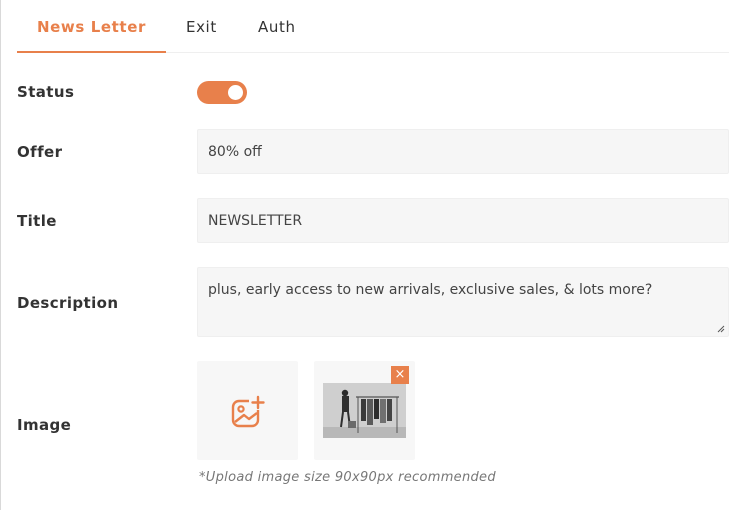  I want to click on image-upload-button, so click(247, 410).